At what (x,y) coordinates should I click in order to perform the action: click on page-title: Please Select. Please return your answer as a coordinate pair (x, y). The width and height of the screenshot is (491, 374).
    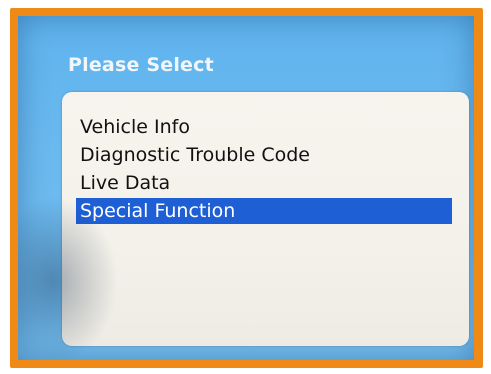
    Looking at the image, I should click on (141, 65).